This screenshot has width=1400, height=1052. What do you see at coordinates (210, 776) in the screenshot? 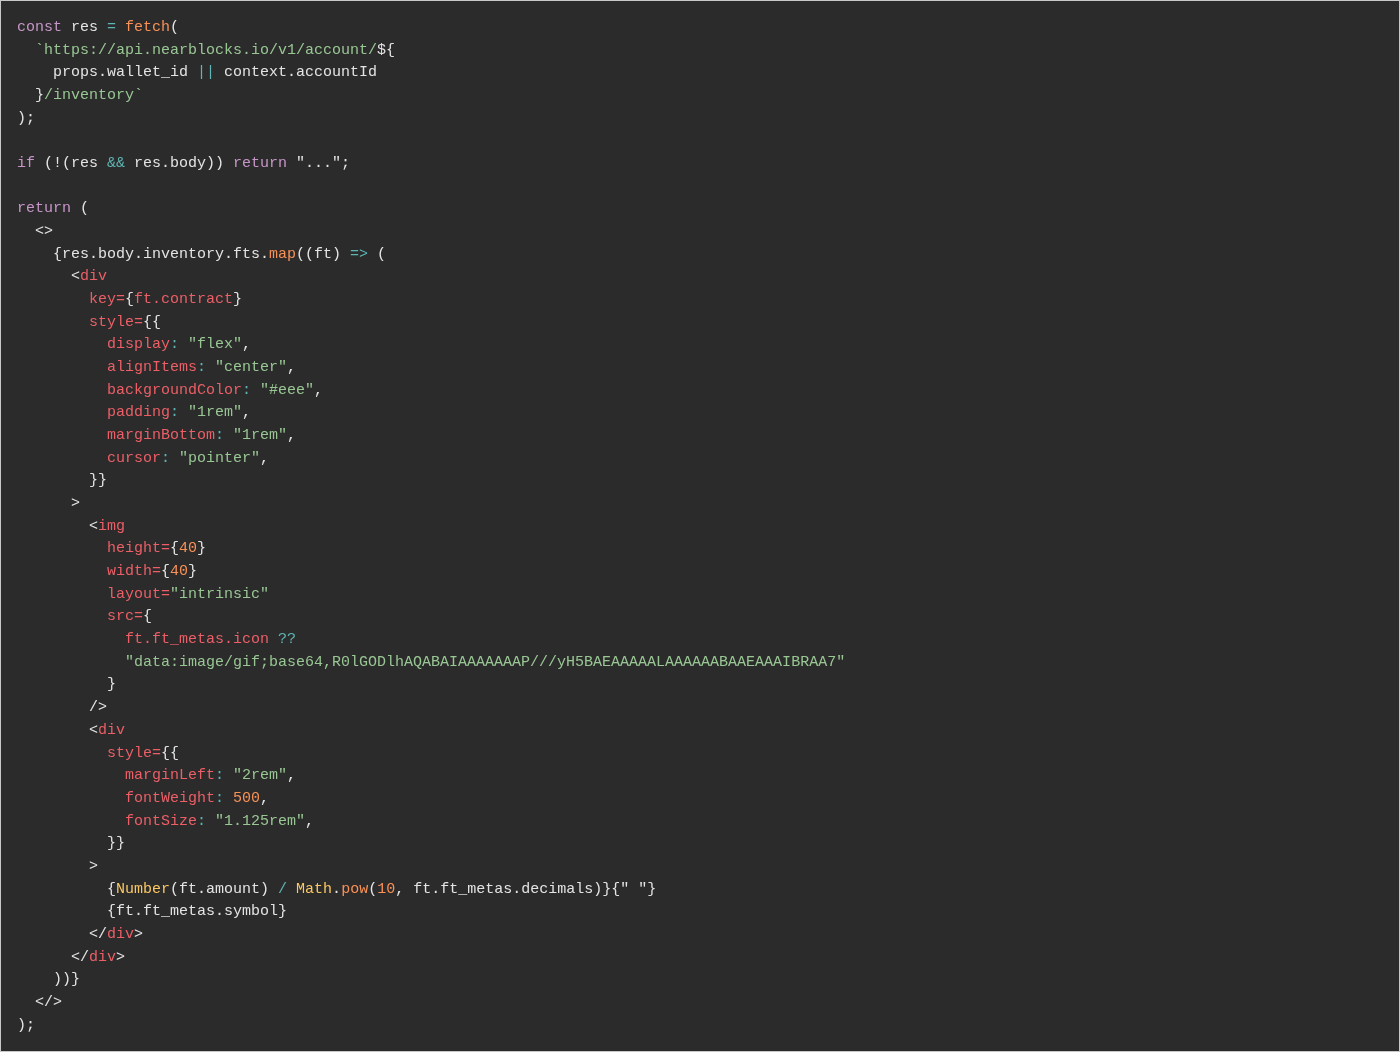
I see `code-line: marginLeft: "2rem",` at bounding box center [210, 776].